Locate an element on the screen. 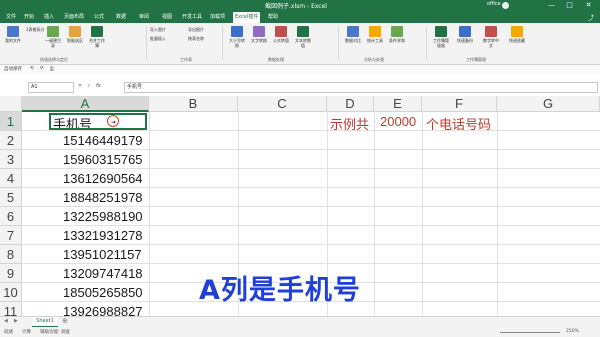  cell-f1: 个电话号码 is located at coordinates (458, 123).